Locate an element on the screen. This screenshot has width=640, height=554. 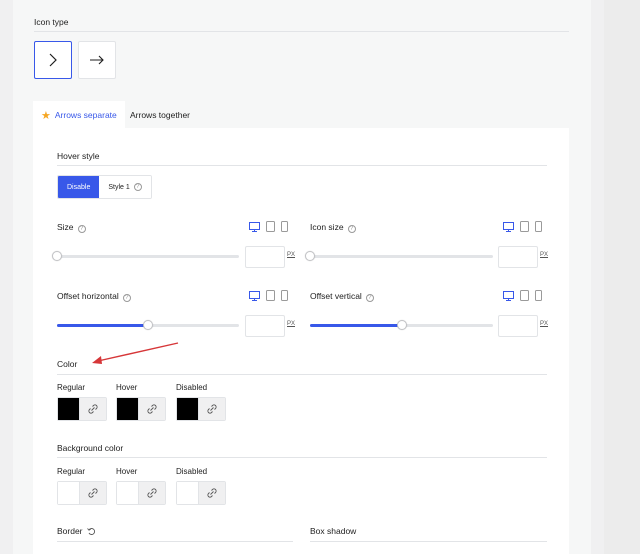
chevron-right-icon is located at coordinates (53, 60).